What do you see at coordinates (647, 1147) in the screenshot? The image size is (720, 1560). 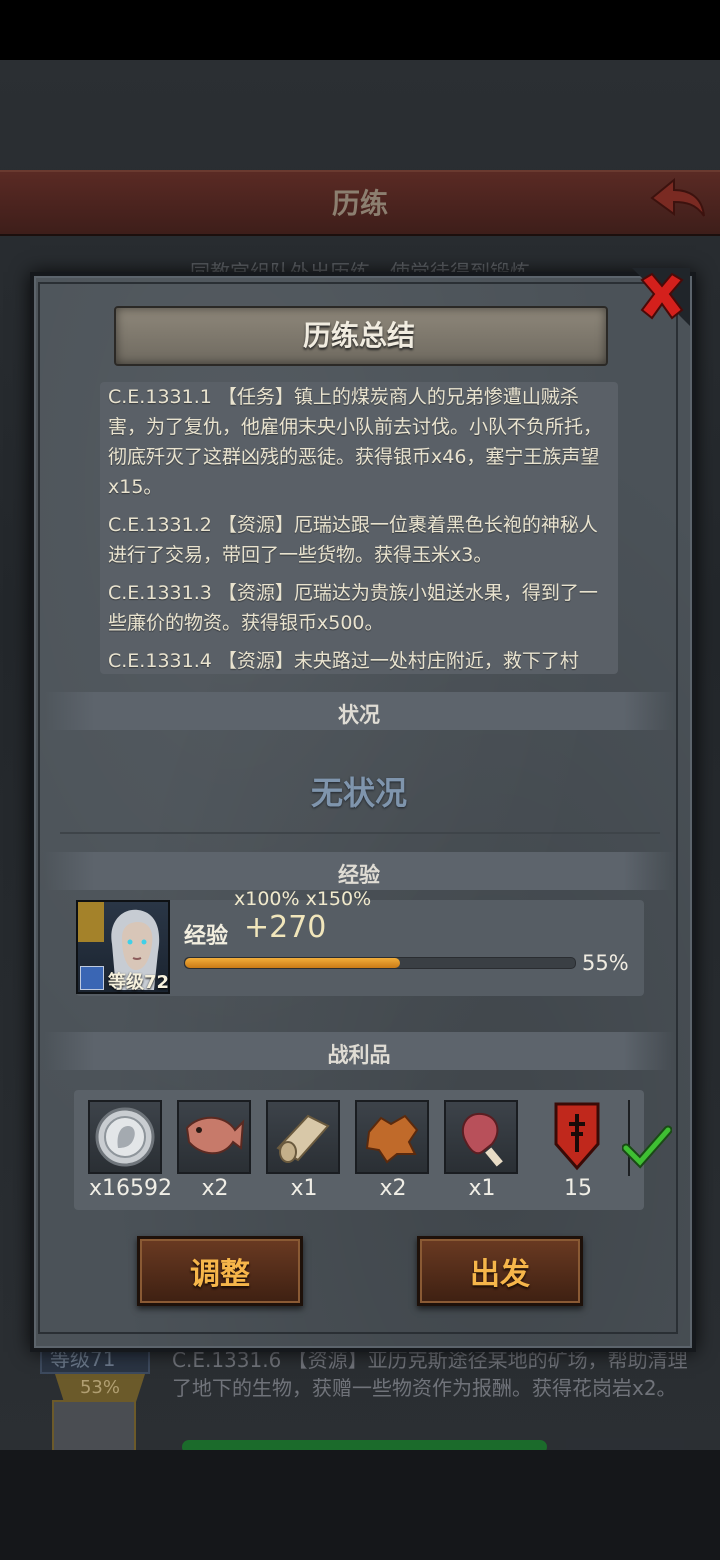 I see `check-icon` at bounding box center [647, 1147].